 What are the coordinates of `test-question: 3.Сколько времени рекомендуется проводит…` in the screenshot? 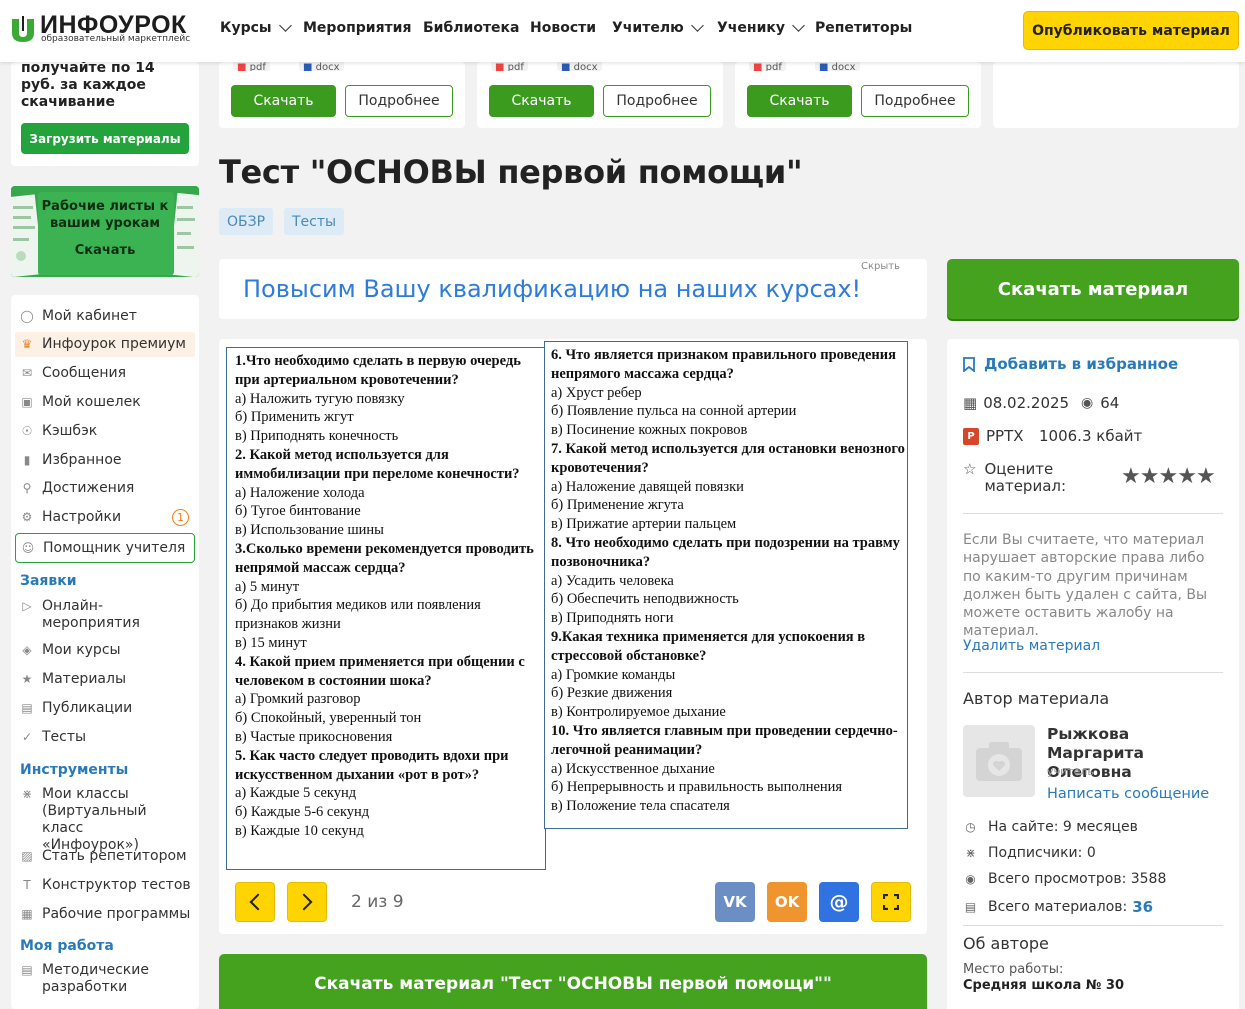 It's located at (384, 558).